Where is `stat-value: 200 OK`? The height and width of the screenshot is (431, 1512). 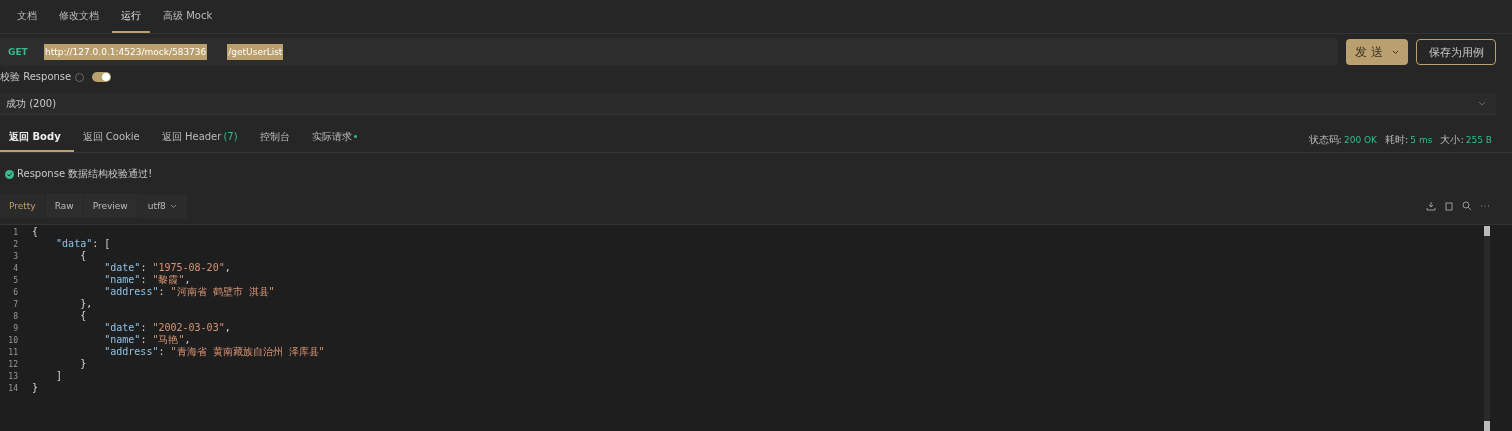 stat-value: 200 OK is located at coordinates (1360, 140).